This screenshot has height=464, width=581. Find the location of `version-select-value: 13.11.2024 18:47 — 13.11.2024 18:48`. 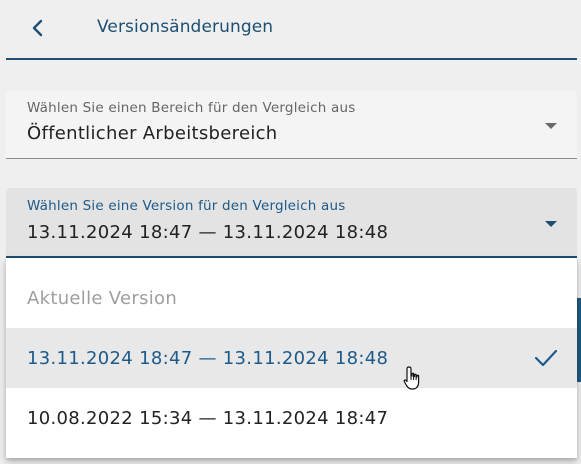

version-select-value: 13.11.2024 18:47 — 13.11.2024 18:48 is located at coordinates (208, 232).